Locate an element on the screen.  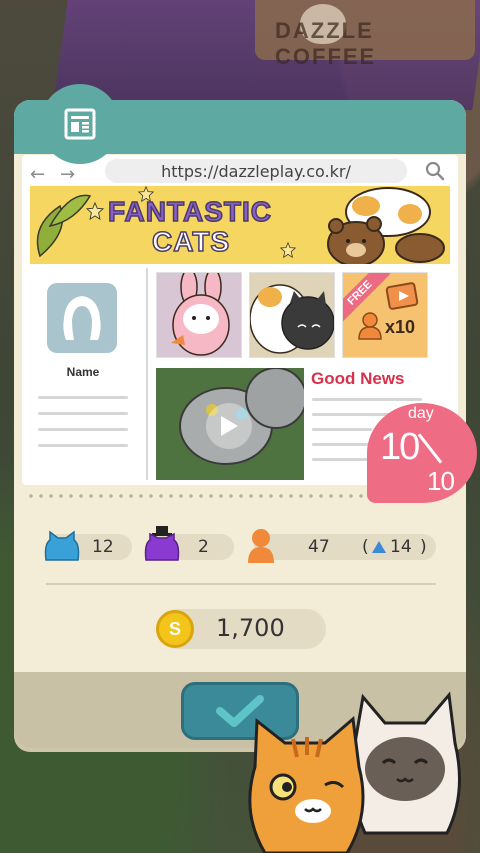
column-divider is located at coordinates (147, 374).